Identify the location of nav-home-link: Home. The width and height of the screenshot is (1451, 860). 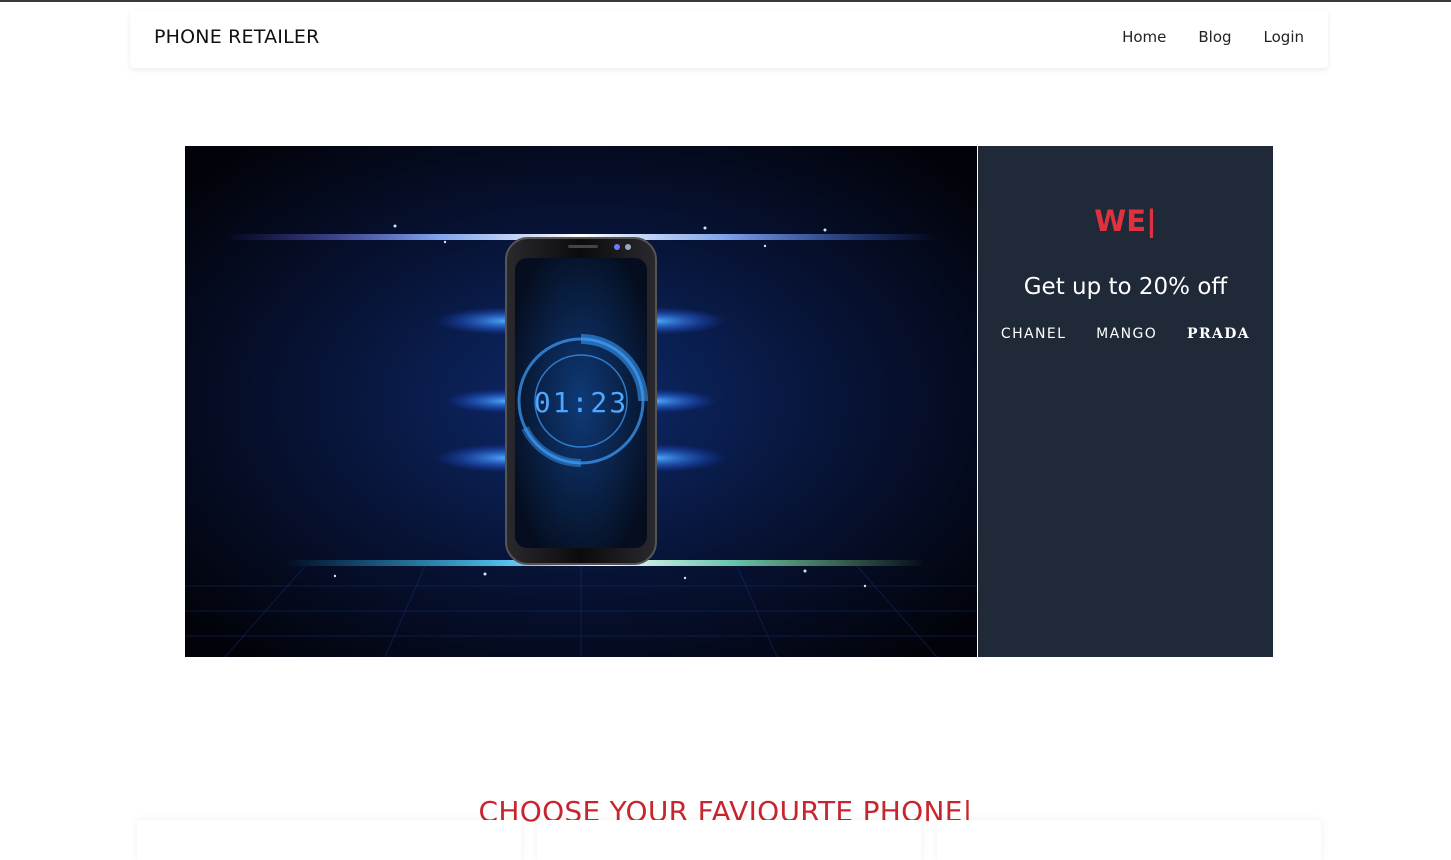
(1144, 37).